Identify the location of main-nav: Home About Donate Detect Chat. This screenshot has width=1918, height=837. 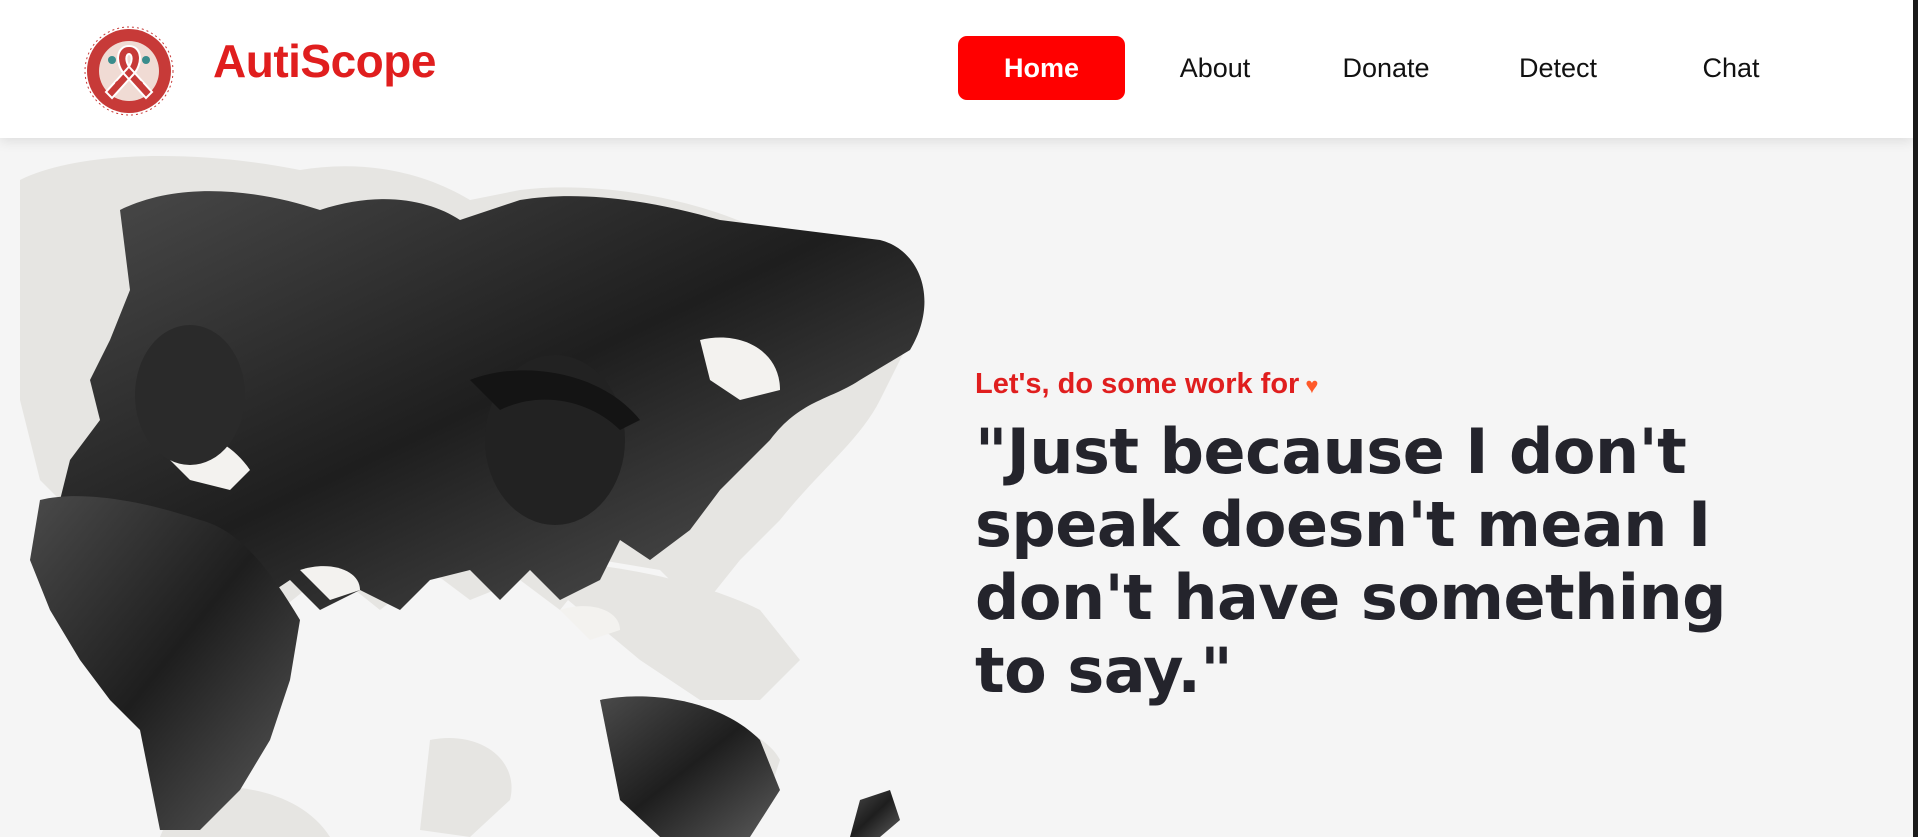
(956, 68).